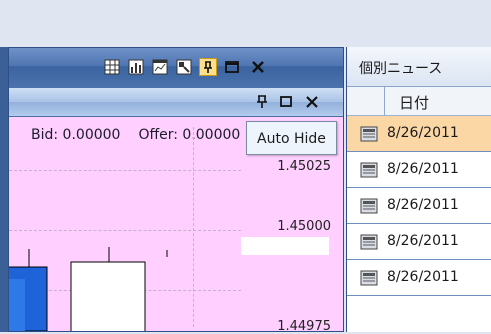 Image resolution: width=491 pixels, height=334 pixels. What do you see at coordinates (108, 296) in the screenshot?
I see `candle-bullish` at bounding box center [108, 296].